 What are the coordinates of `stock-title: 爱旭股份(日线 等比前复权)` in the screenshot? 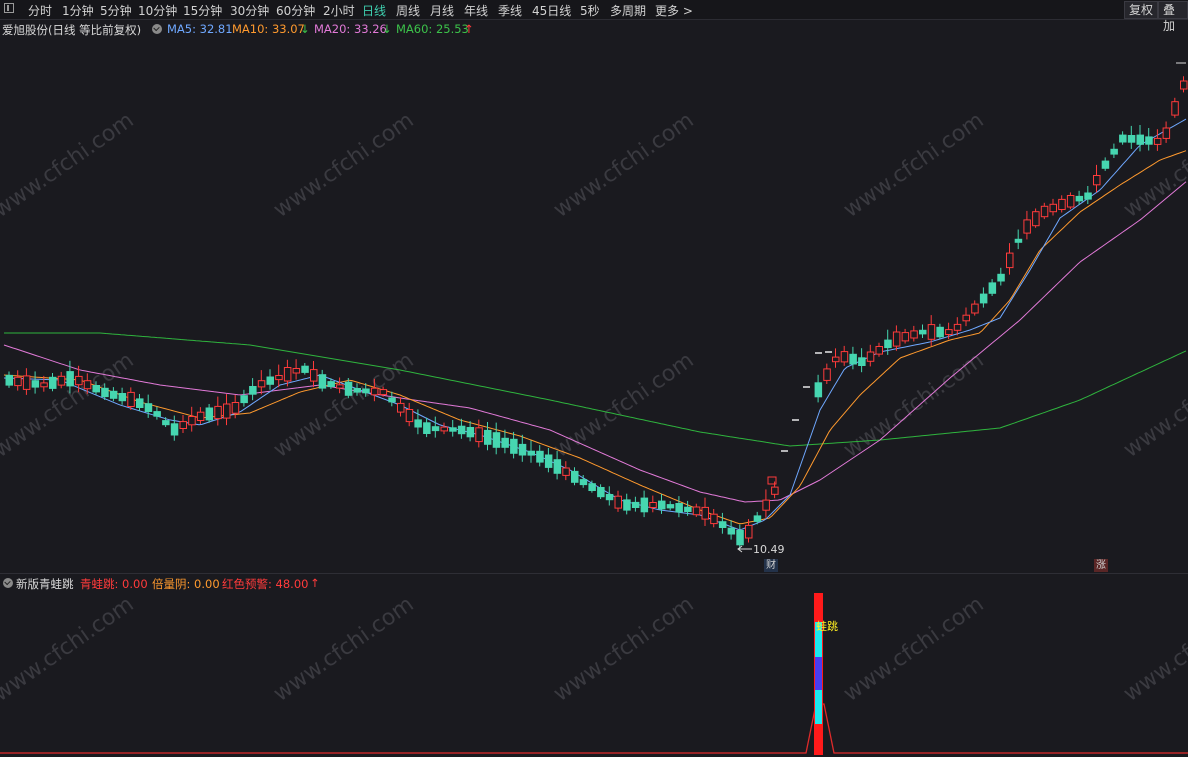 It's located at (72, 30).